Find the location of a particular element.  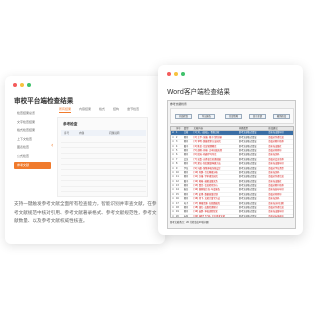

sidebar-item: 上下文检查 is located at coordinates (32, 140).